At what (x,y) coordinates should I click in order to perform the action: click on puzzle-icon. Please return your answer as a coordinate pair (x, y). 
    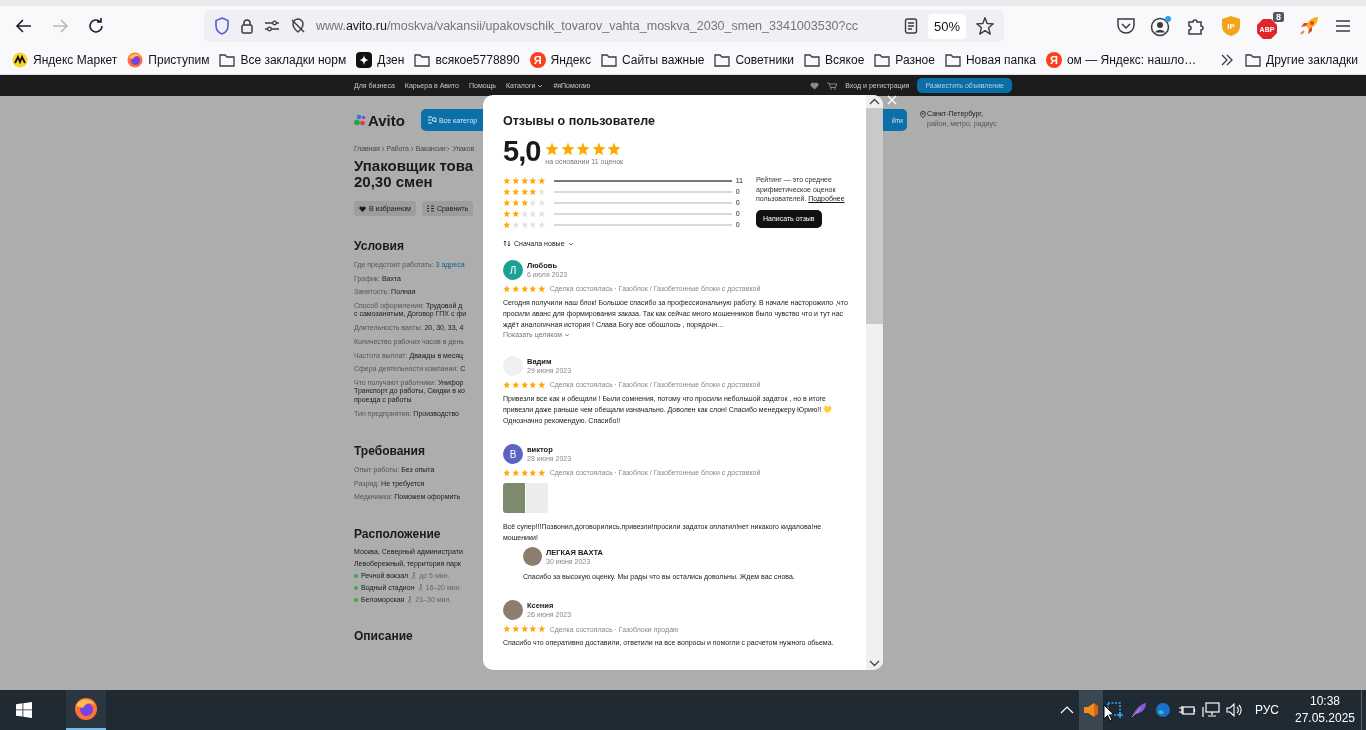
    Looking at the image, I should click on (1196, 26).